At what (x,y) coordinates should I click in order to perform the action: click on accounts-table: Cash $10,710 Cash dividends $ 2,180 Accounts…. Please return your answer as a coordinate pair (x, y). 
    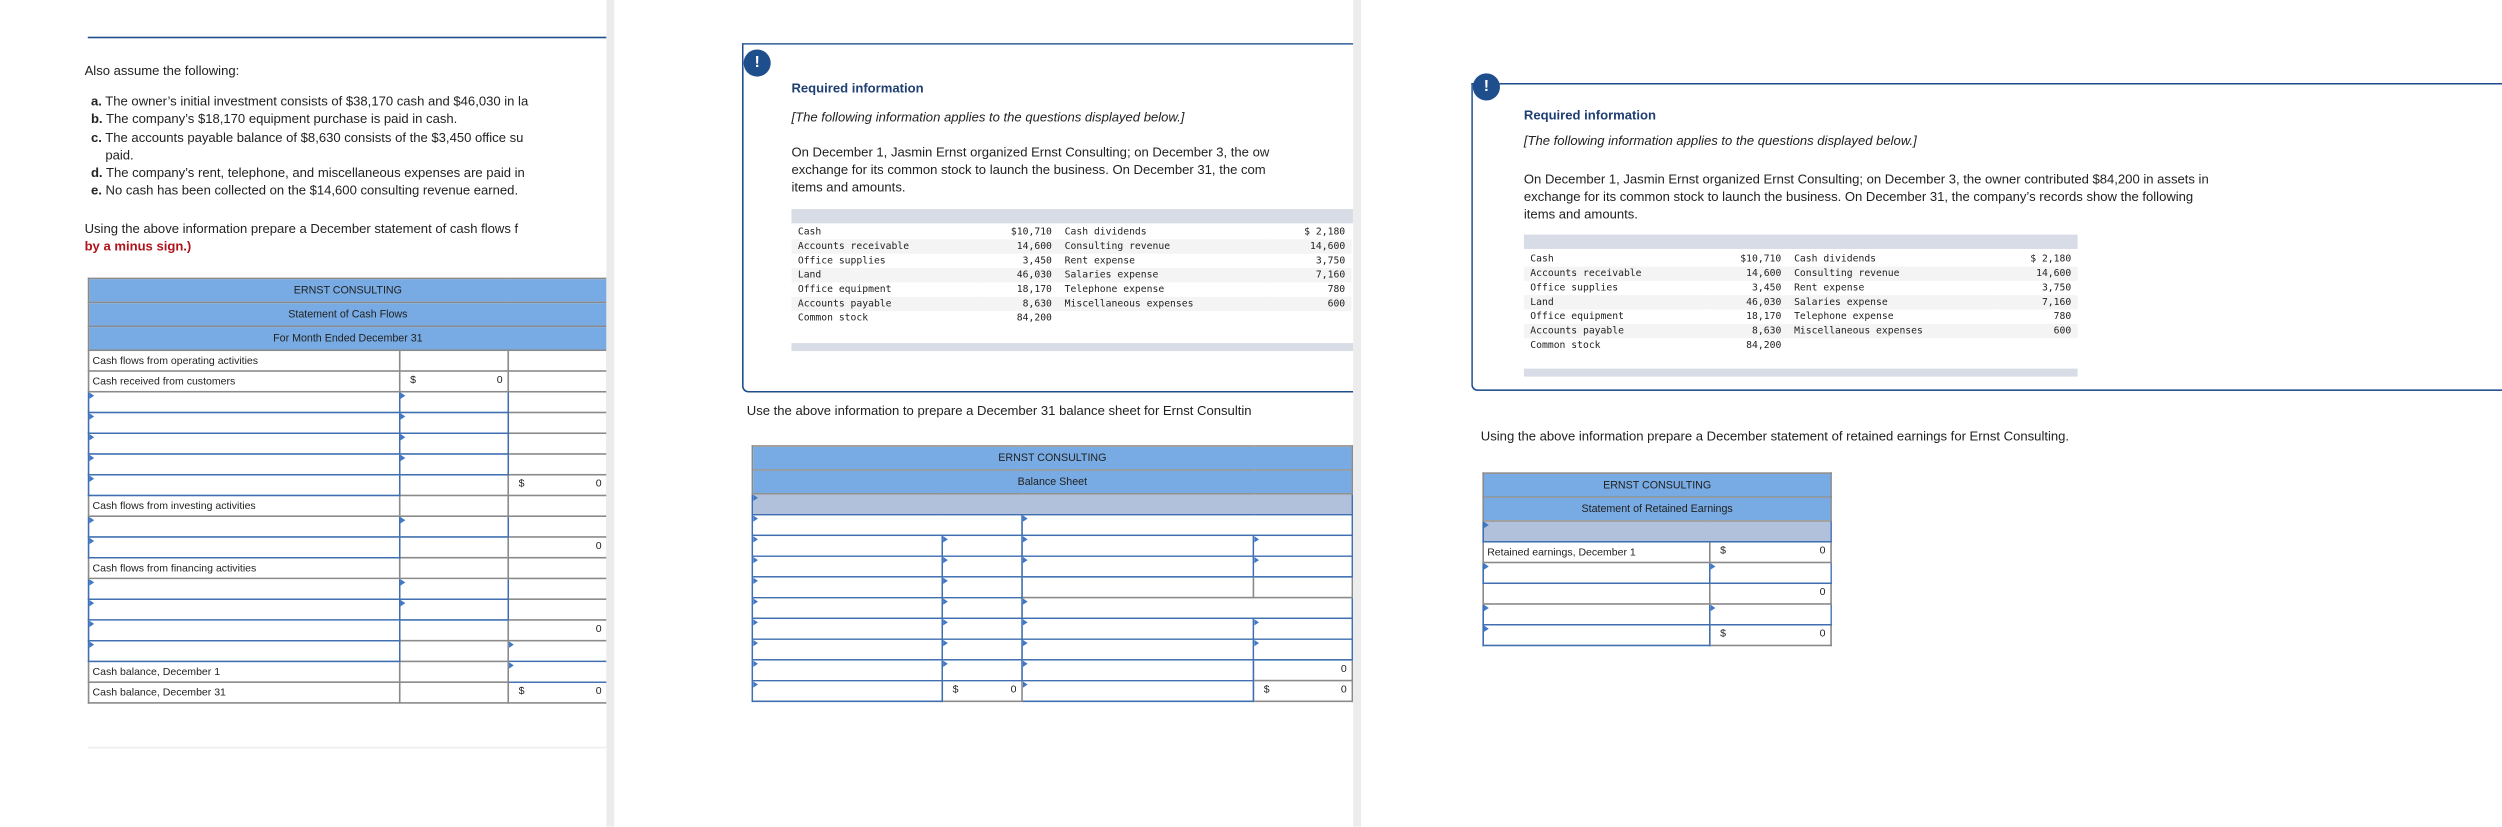
    Looking at the image, I should click on (1071, 275).